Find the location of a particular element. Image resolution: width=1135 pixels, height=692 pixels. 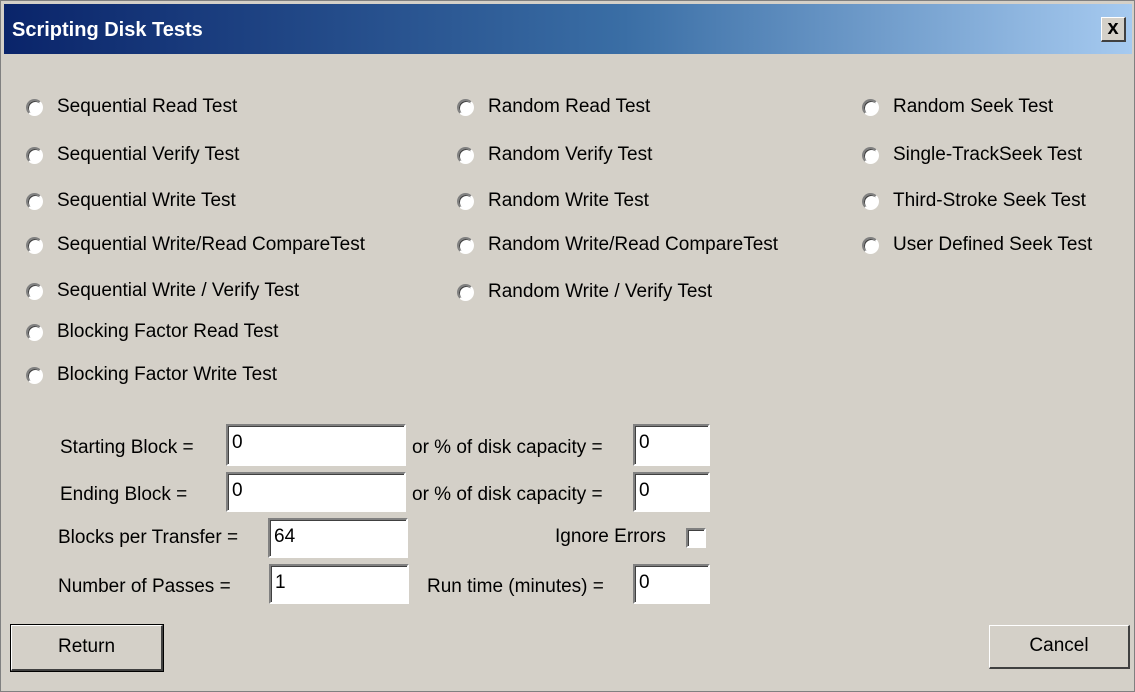

radio-label: Sequential Read Test is located at coordinates (147, 106).